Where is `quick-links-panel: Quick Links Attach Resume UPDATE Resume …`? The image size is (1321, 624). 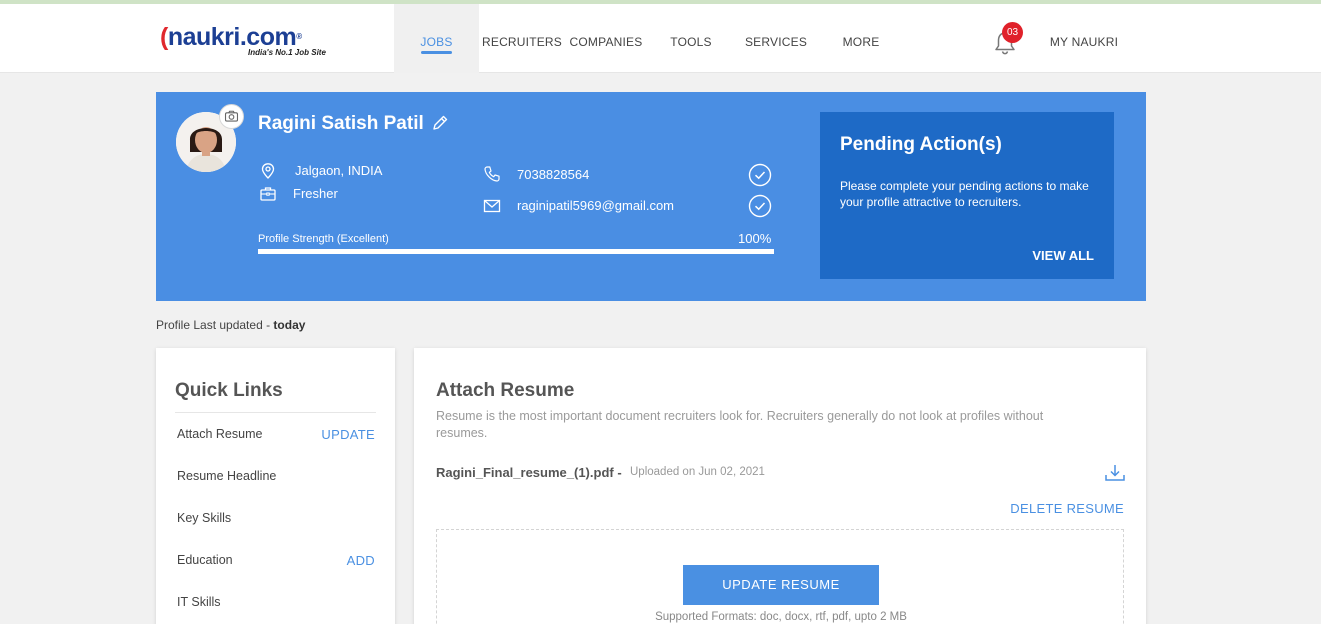
quick-links-panel: Quick Links Attach Resume UPDATE Resume … is located at coordinates (275, 486).